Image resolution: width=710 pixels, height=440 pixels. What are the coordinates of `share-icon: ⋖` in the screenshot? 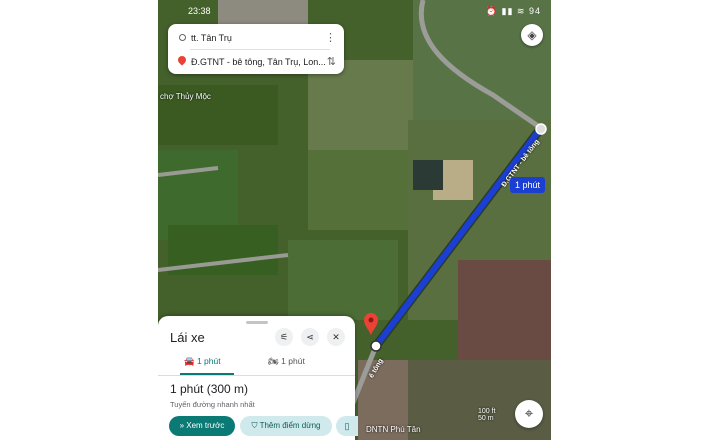 It's located at (310, 337).